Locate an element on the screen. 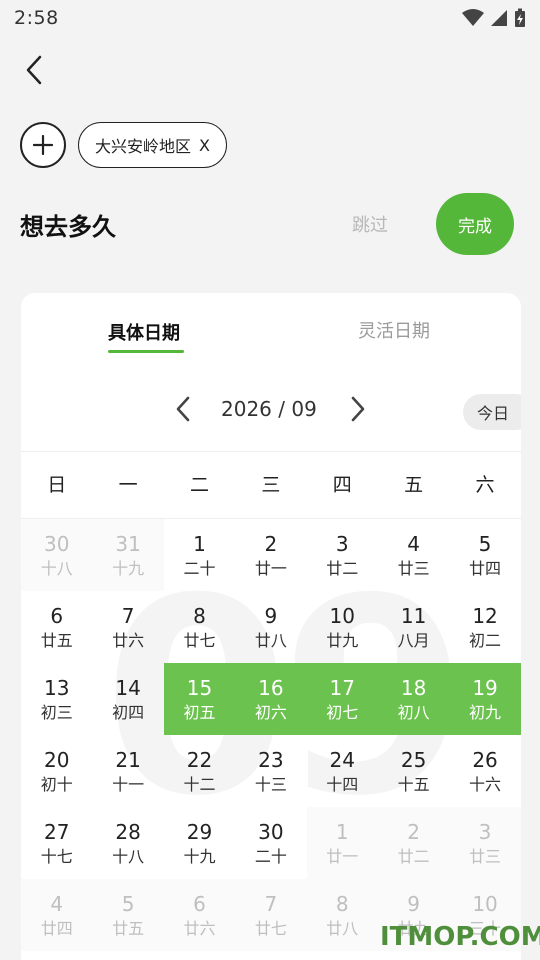 The image size is (540, 960). day-number: 16 is located at coordinates (271, 687).